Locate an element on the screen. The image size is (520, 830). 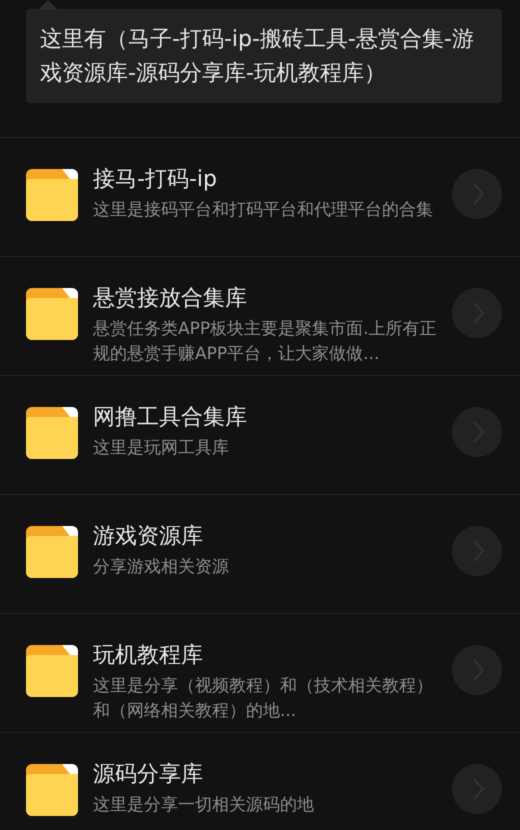
folder-list-item: 网撸工具合集库 这里是玩网工具库 is located at coordinates (260, 435).